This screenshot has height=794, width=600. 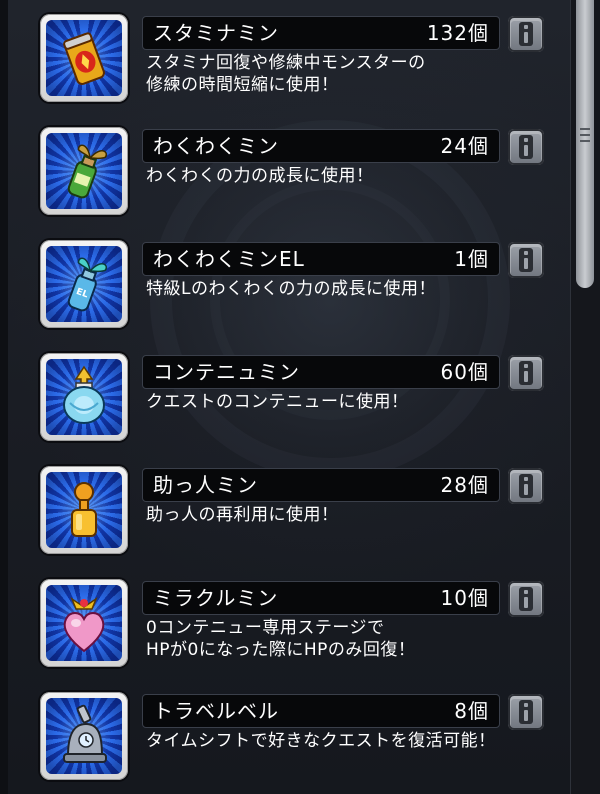 I want to click on item-name-bar: わくわくミン 24個, so click(x=321, y=146).